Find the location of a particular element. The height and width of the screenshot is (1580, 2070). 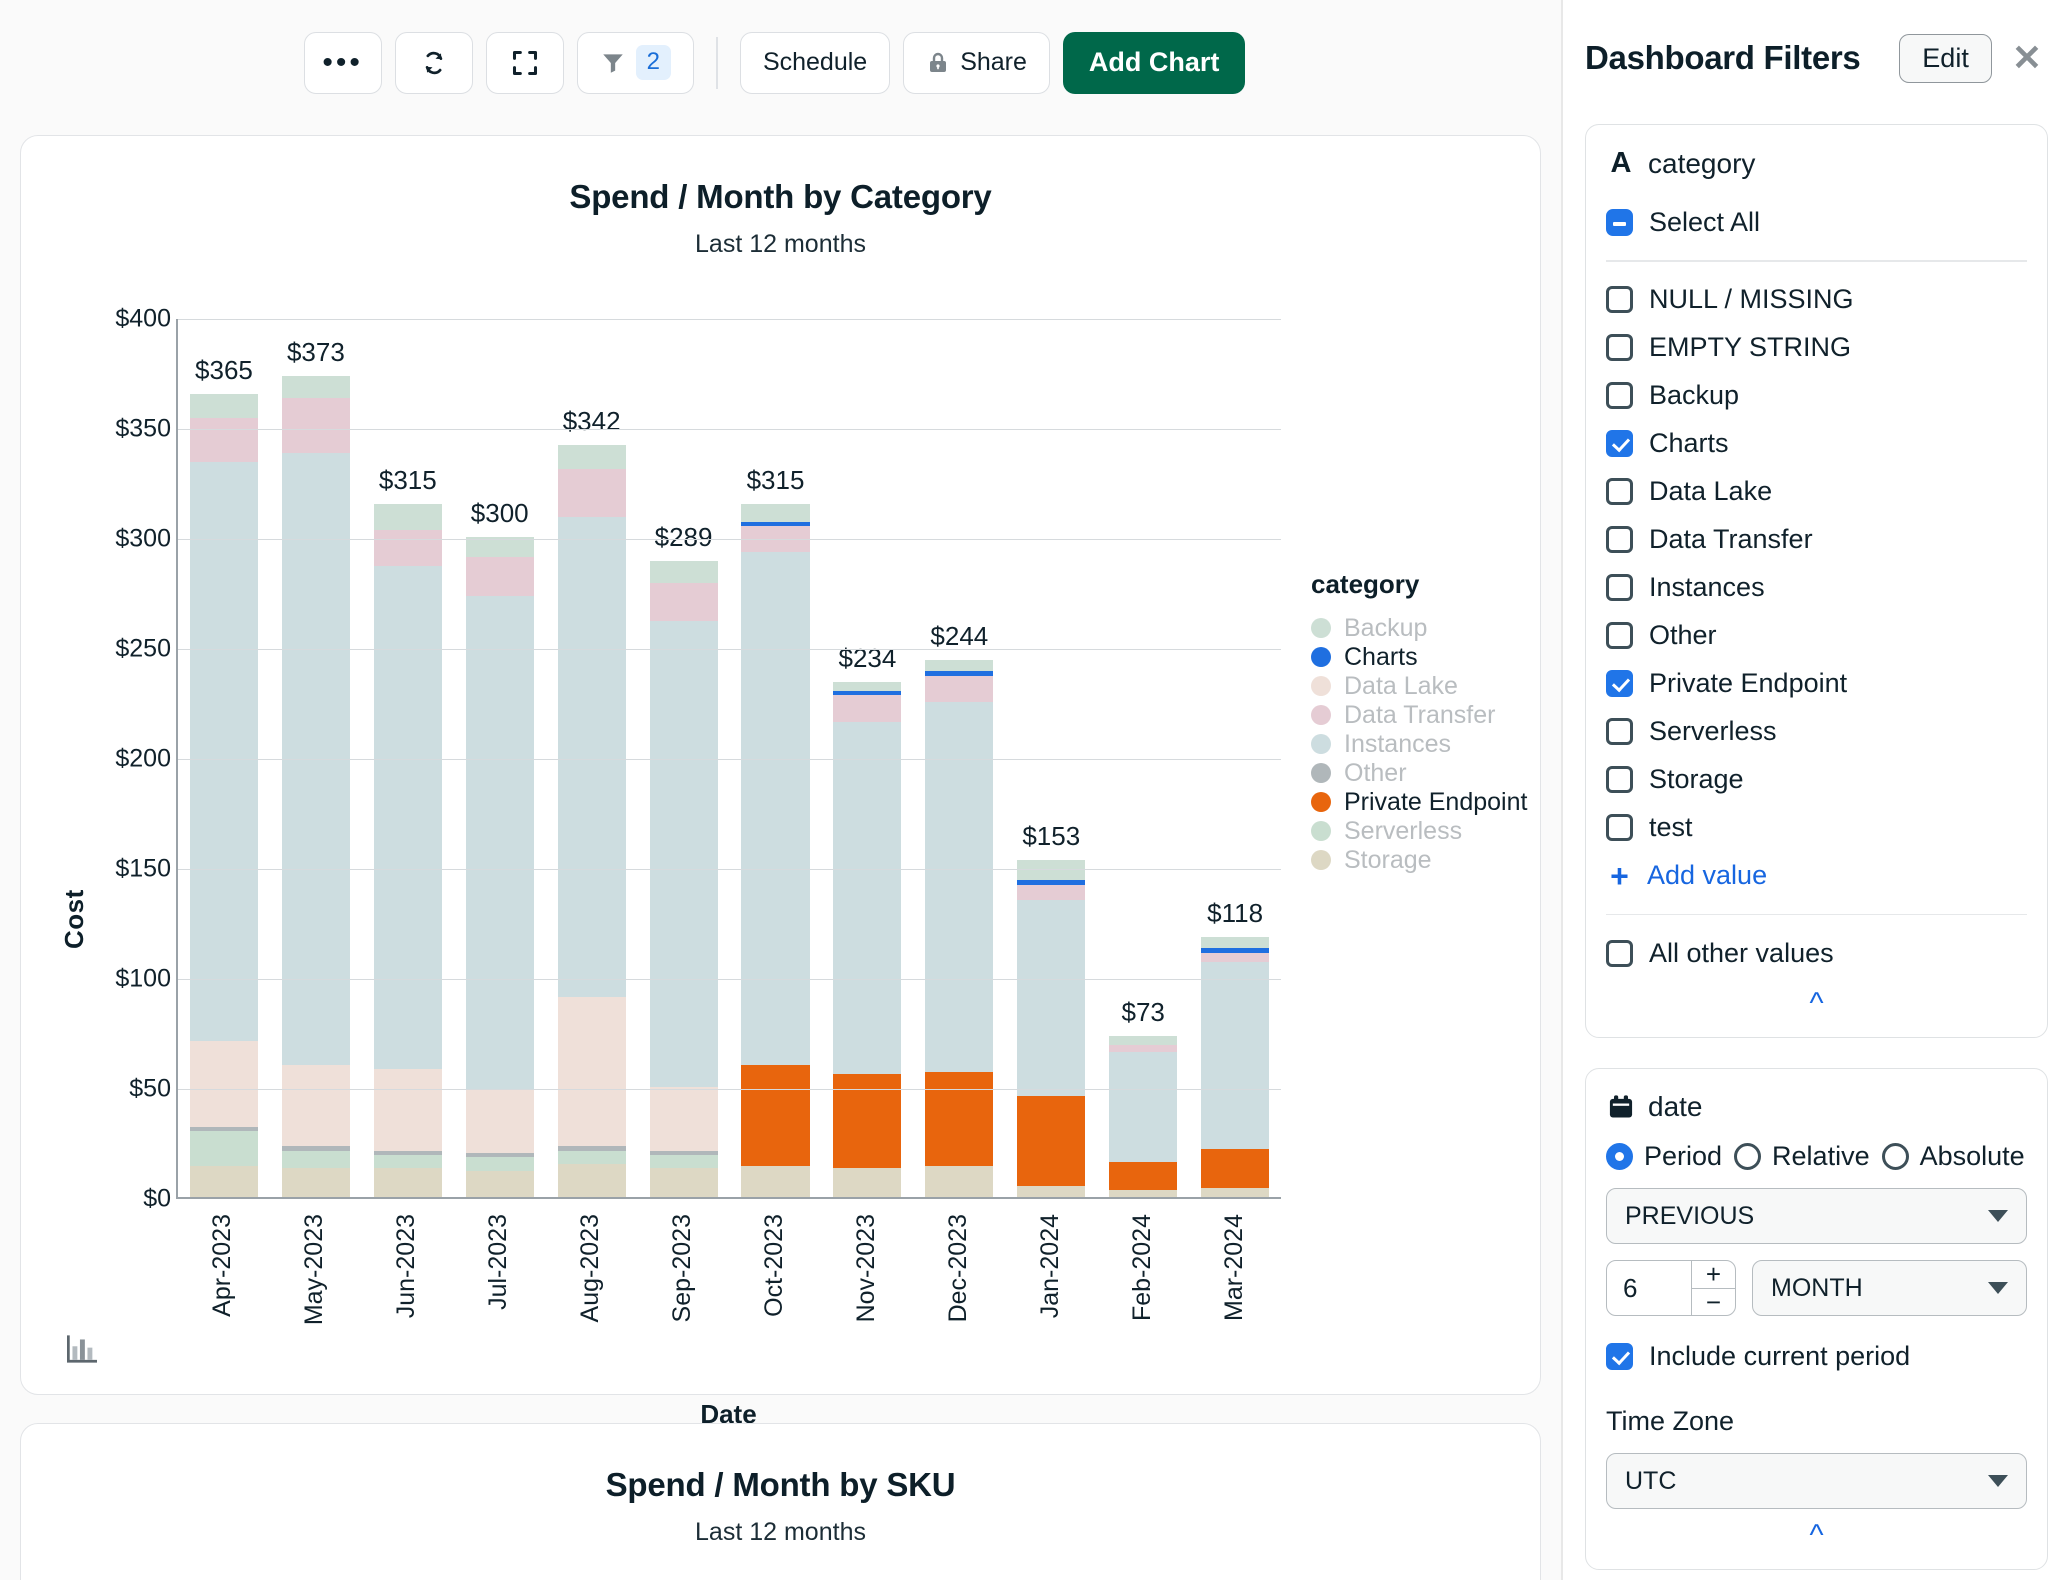

all-other-values-checkbox is located at coordinates (1619, 953).